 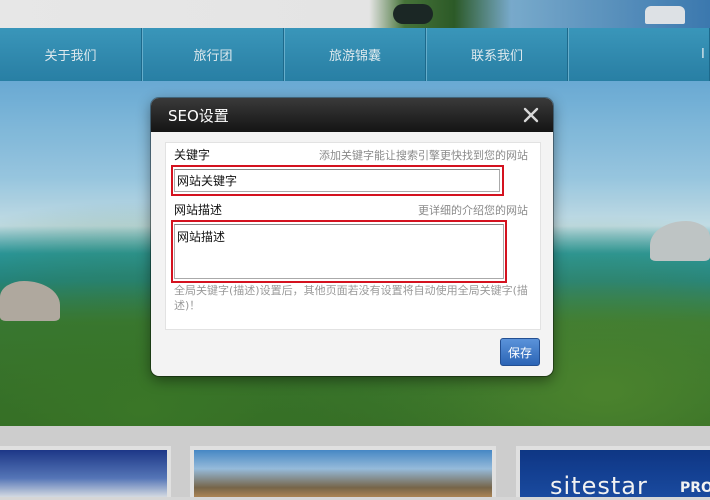 I want to click on description-hint: 更详细的介绍您的网站, so click(x=473, y=210).